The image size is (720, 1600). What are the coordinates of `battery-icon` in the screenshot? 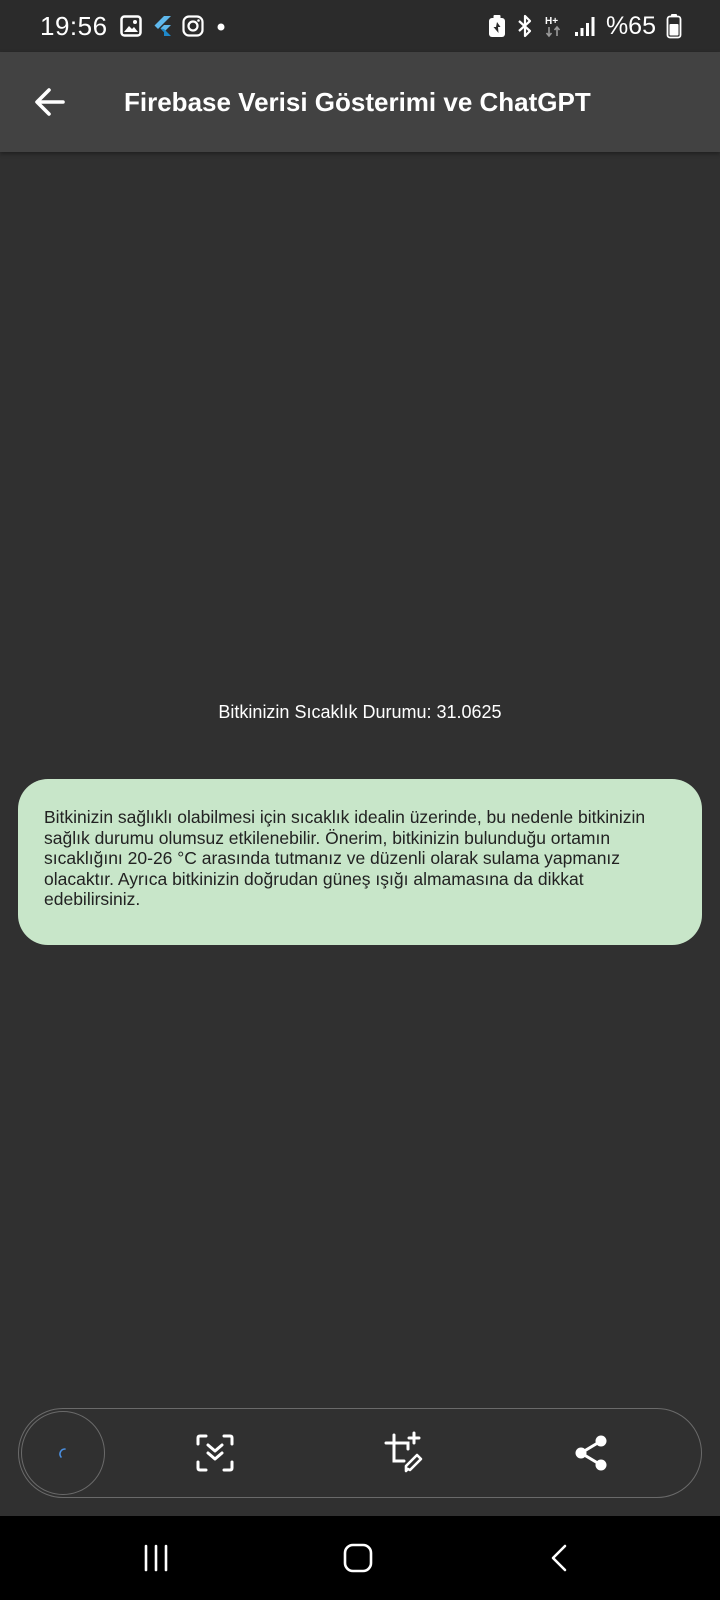 It's located at (674, 26).